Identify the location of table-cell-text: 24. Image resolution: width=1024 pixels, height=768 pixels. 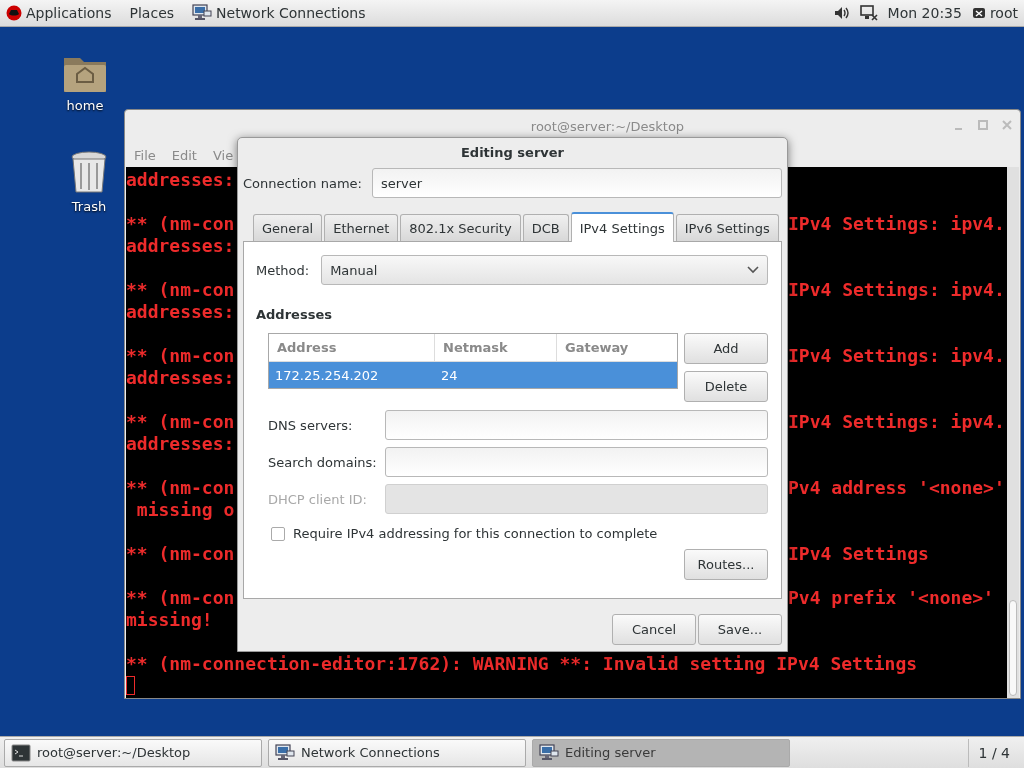
(449, 375).